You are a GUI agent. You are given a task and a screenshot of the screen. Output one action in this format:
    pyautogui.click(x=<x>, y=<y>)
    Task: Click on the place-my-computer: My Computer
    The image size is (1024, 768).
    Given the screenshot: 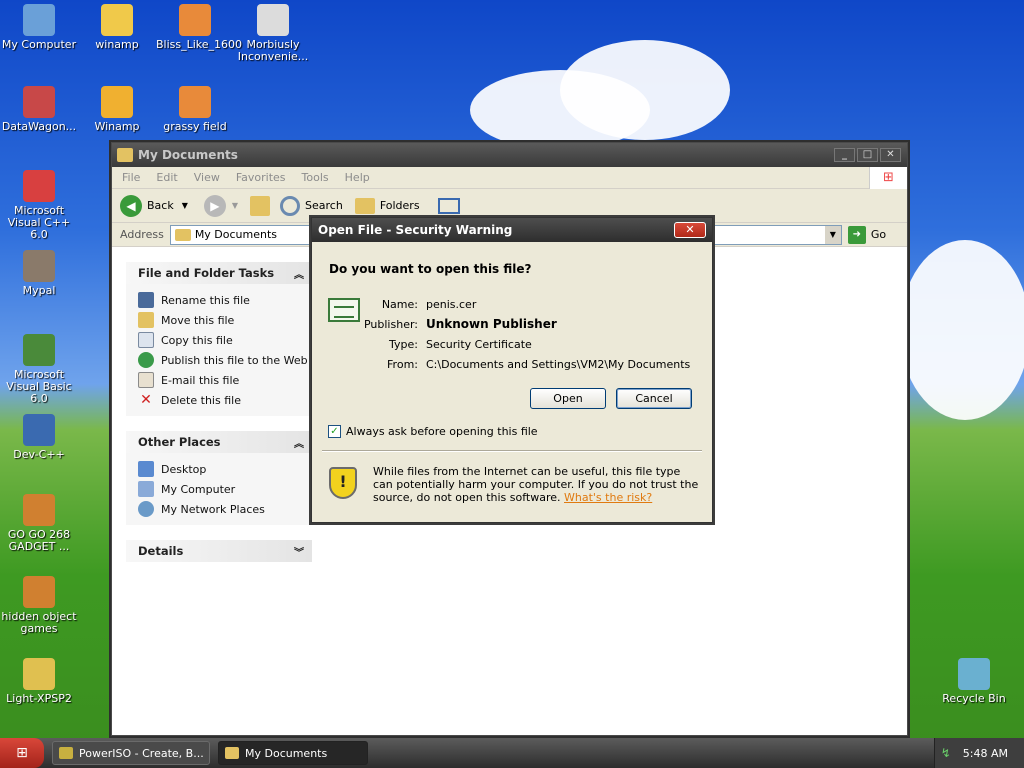 What is the action you would take?
    pyautogui.click(x=225, y=489)
    